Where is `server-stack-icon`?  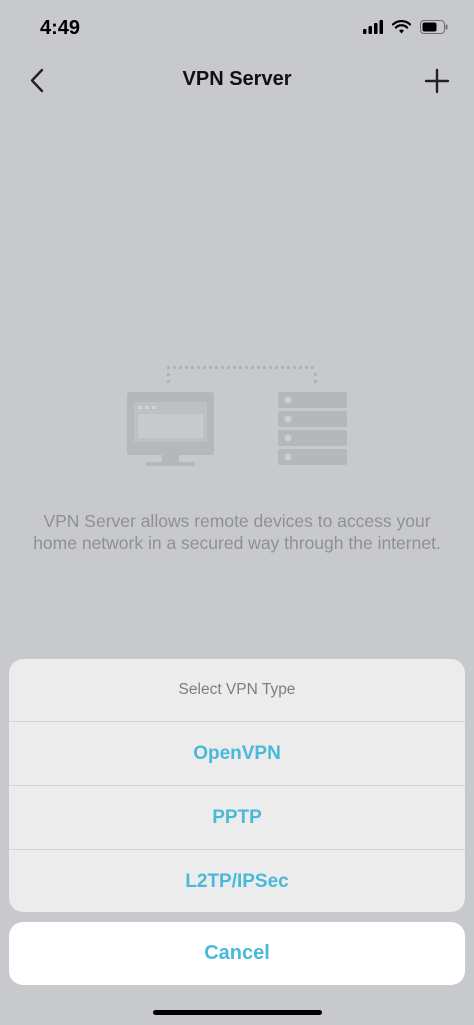 server-stack-icon is located at coordinates (312, 428).